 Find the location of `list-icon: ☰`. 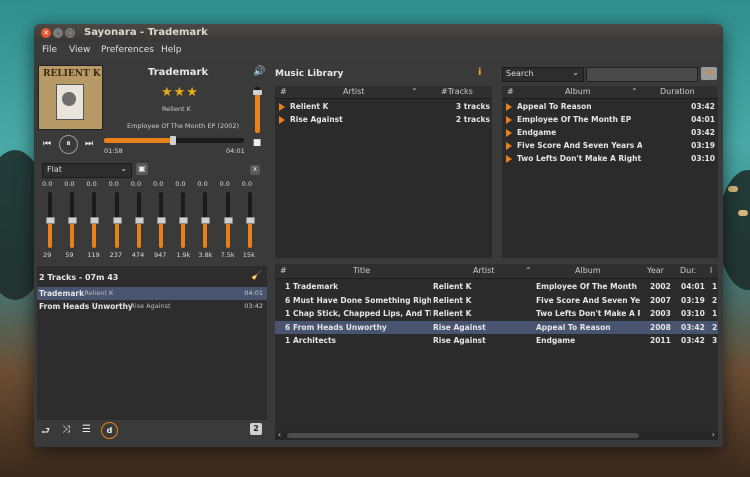

list-icon: ☰ is located at coordinates (86, 429).